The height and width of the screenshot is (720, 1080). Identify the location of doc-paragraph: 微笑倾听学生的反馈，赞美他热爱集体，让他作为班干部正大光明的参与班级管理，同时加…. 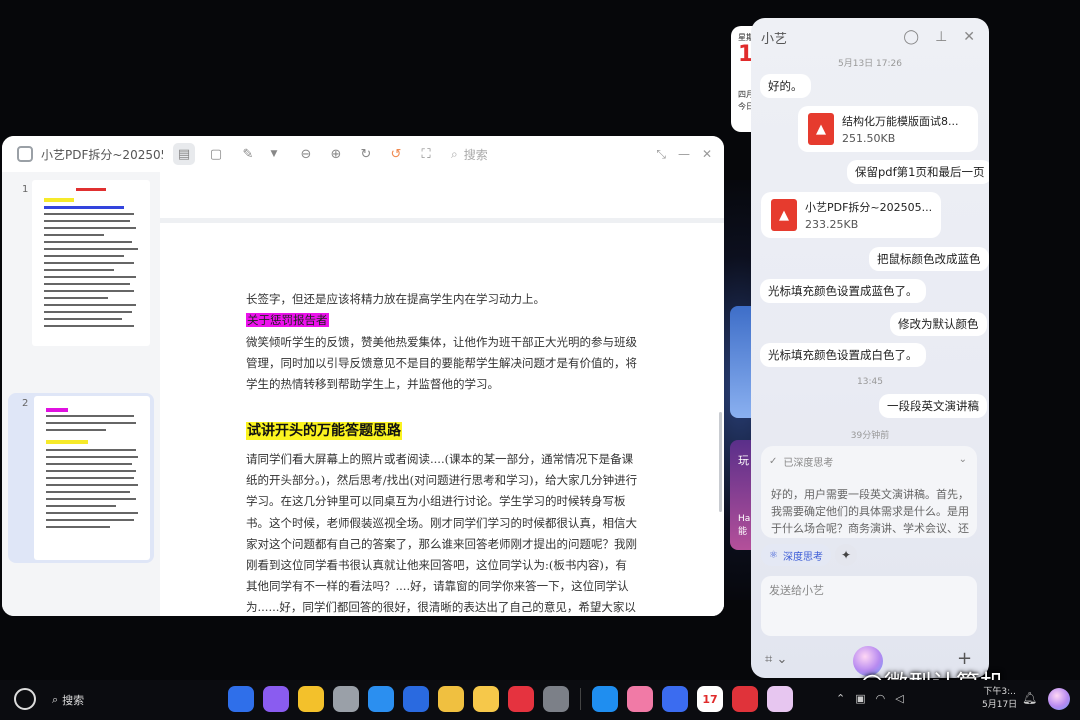
(441, 363).